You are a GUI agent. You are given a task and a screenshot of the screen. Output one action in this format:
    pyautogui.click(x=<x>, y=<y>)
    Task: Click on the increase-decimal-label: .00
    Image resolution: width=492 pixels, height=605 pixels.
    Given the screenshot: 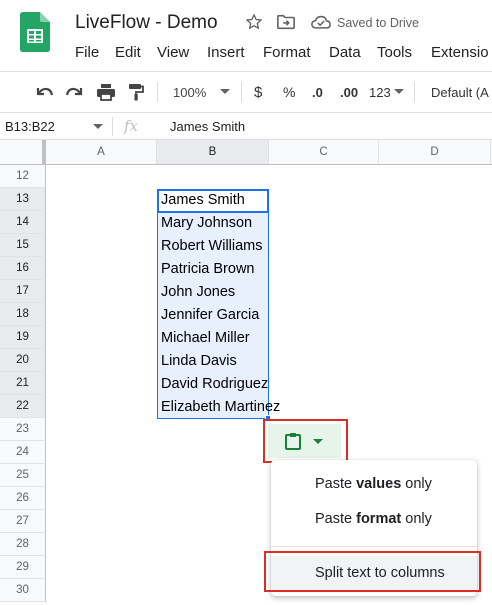 What is the action you would take?
    pyautogui.click(x=349, y=92)
    